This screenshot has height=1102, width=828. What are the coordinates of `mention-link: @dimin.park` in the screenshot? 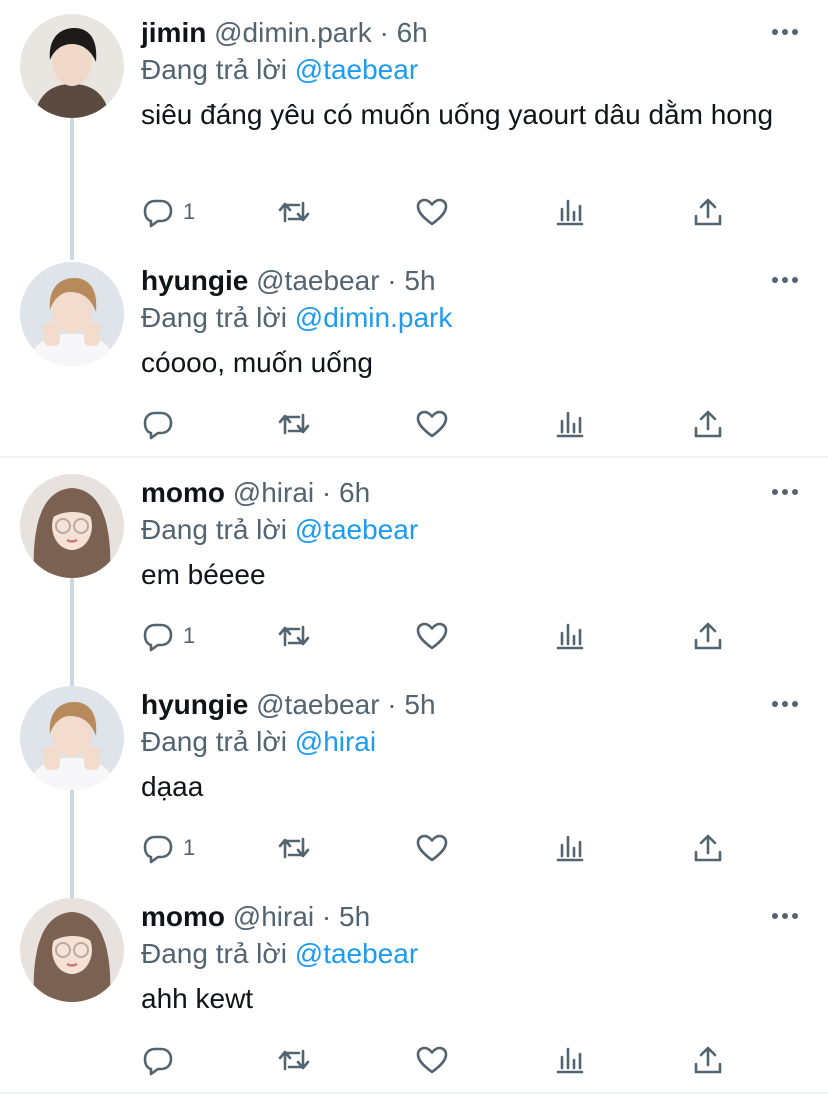 It's located at (374, 317).